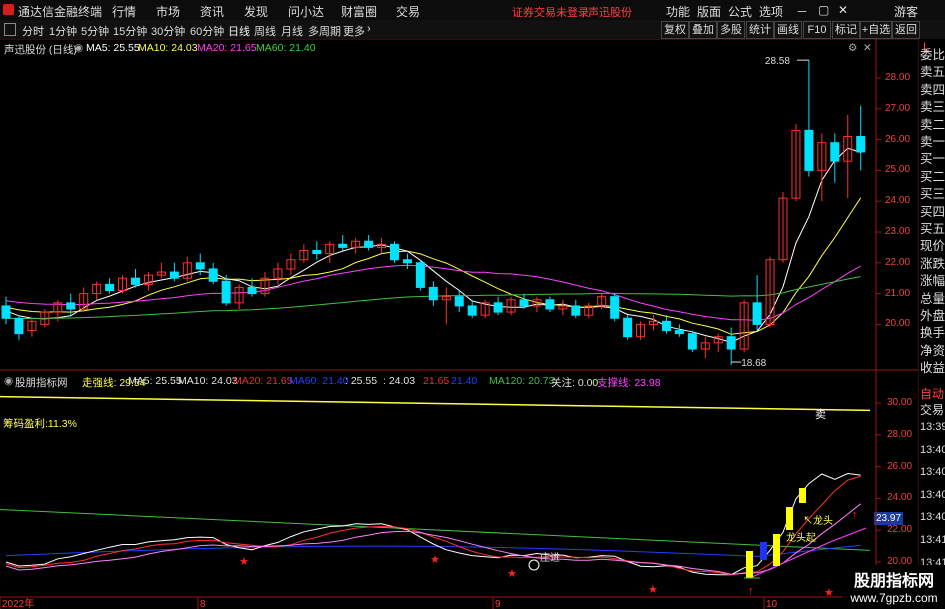  I want to click on side-quote-label: 涨幅, so click(932, 281).